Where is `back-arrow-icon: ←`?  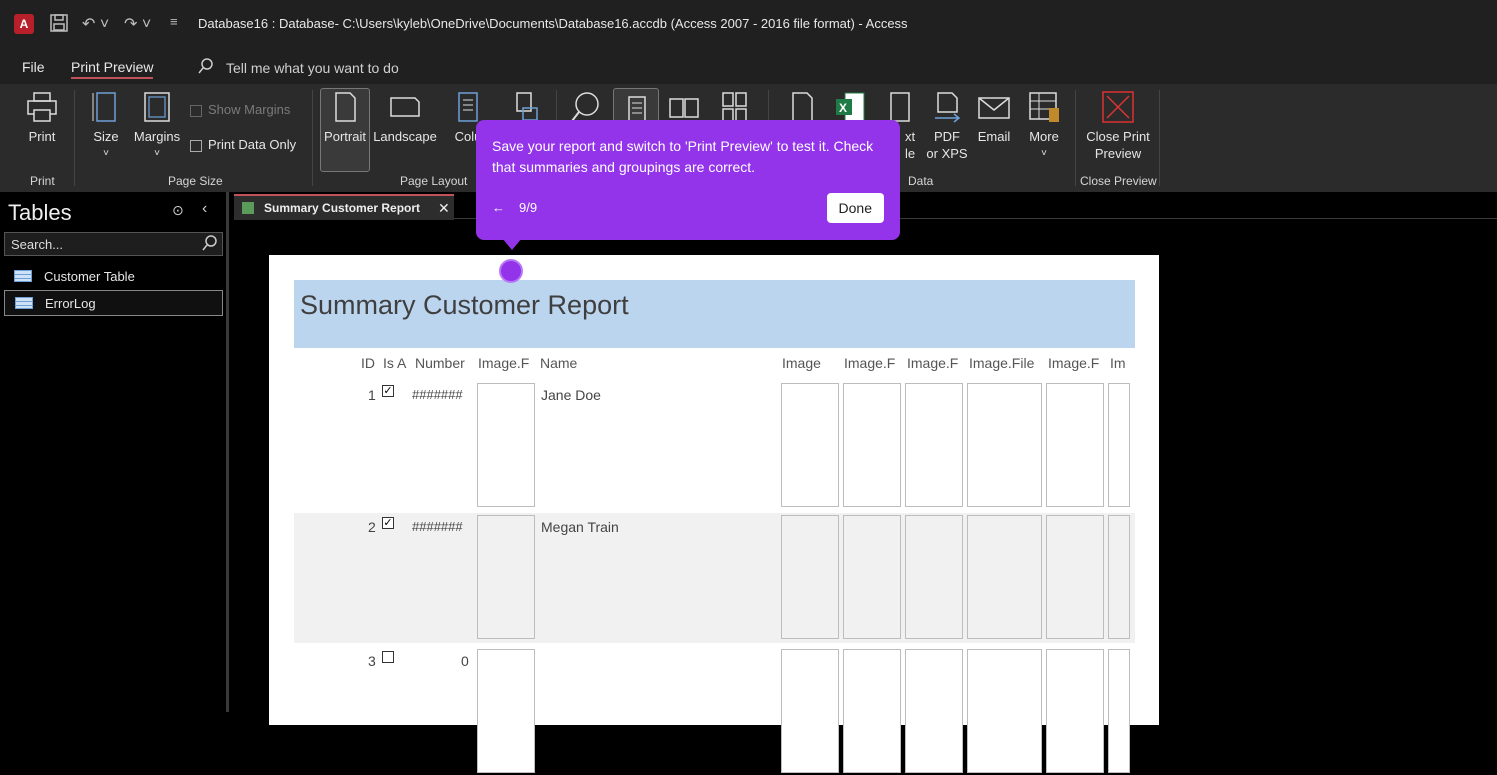 back-arrow-icon: ← is located at coordinates (498, 207).